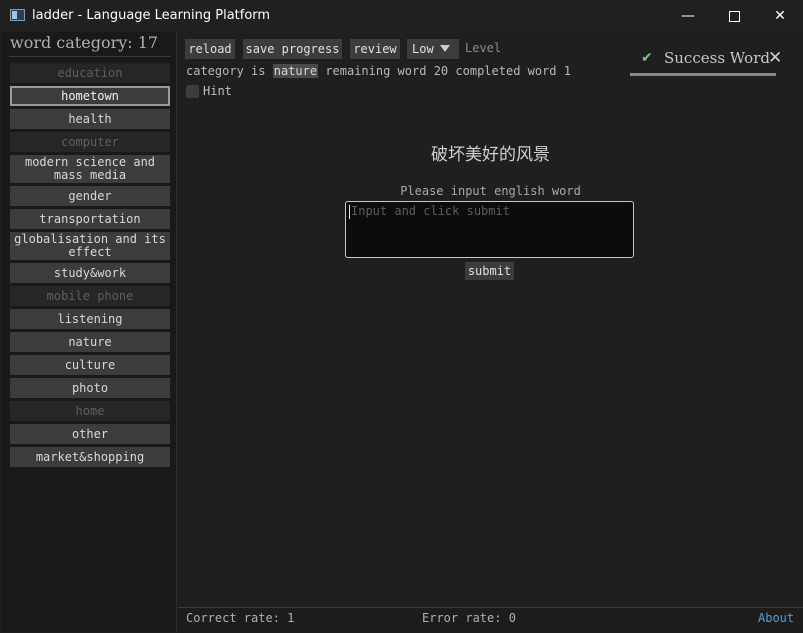 The height and width of the screenshot is (633, 803). I want to click on status-bar: Correct rate: 1 Error rate: 0 About, so click(490, 620).